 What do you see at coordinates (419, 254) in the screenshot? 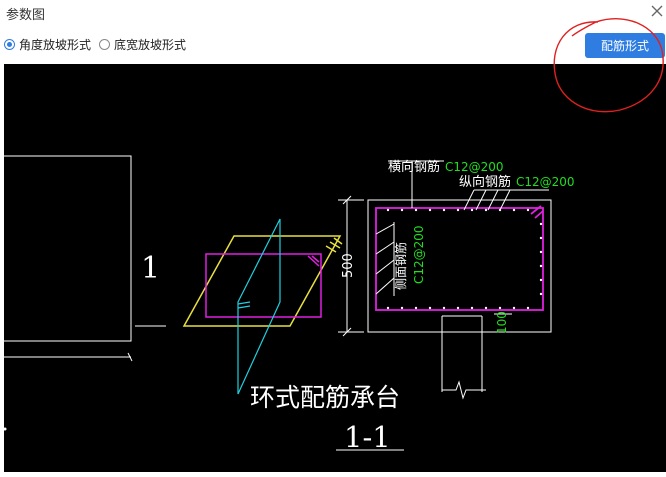
I see `side-rebar-value: C12@200` at bounding box center [419, 254].